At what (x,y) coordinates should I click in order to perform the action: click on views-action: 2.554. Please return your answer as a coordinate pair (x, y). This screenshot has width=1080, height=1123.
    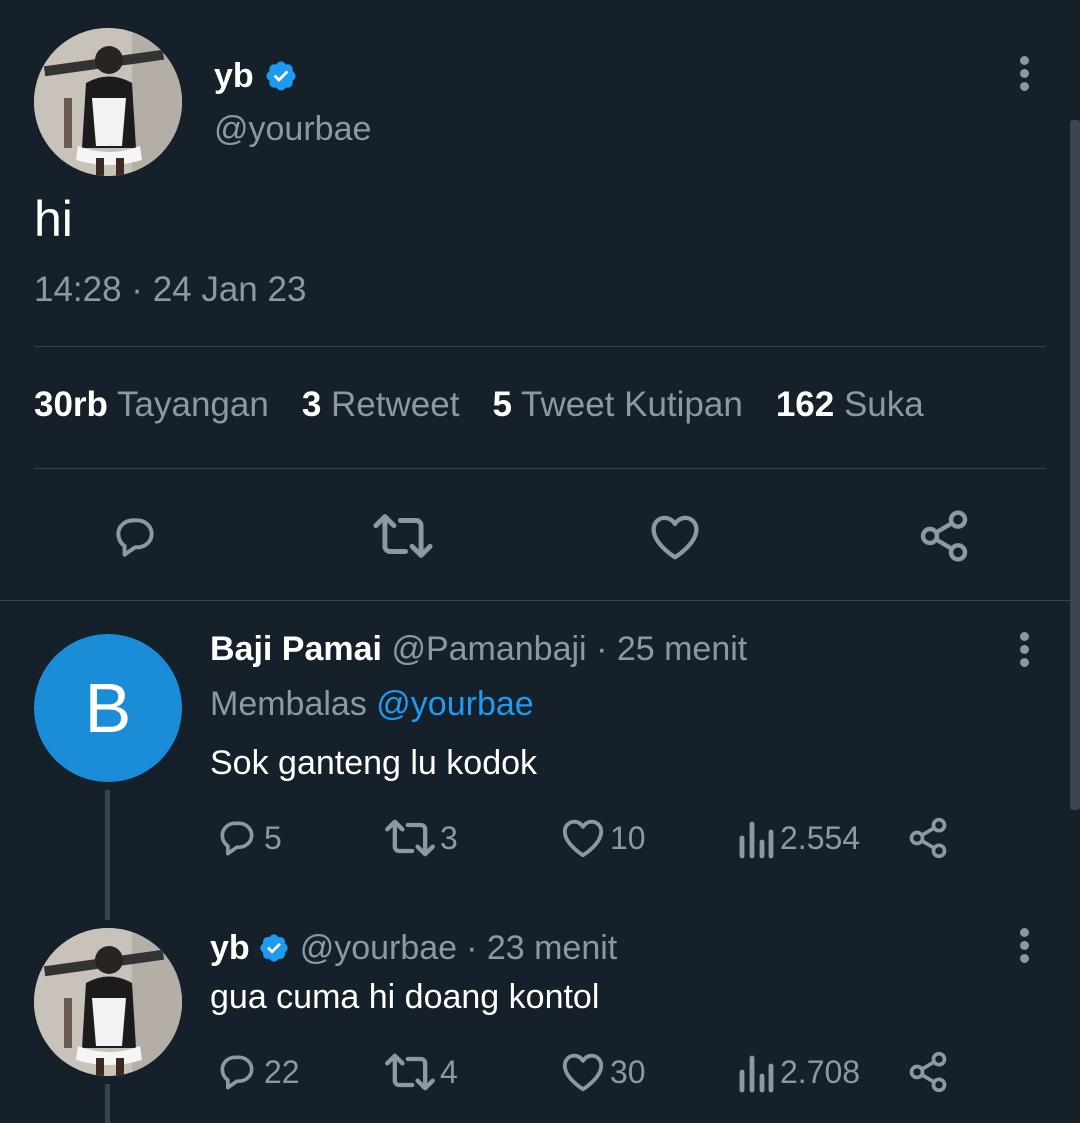
    Looking at the image, I should click on (798, 838).